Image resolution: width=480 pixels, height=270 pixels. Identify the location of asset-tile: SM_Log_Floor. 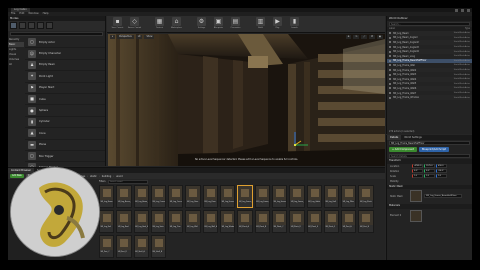
(210, 196).